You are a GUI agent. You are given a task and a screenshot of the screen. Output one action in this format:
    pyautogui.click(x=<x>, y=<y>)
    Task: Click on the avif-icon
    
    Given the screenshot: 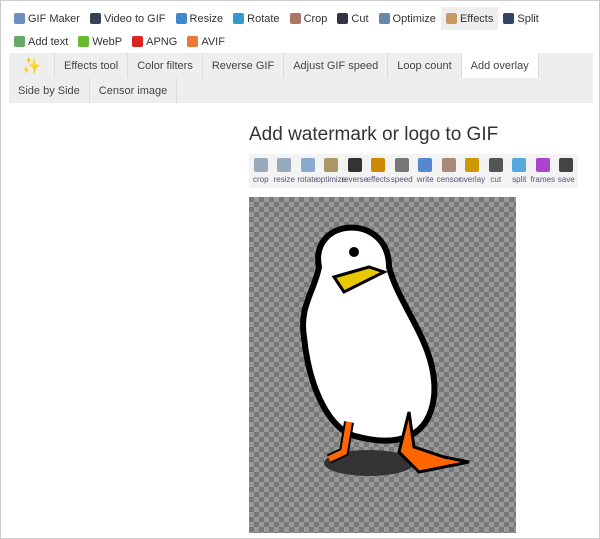 What is the action you would take?
    pyautogui.click(x=193, y=41)
    